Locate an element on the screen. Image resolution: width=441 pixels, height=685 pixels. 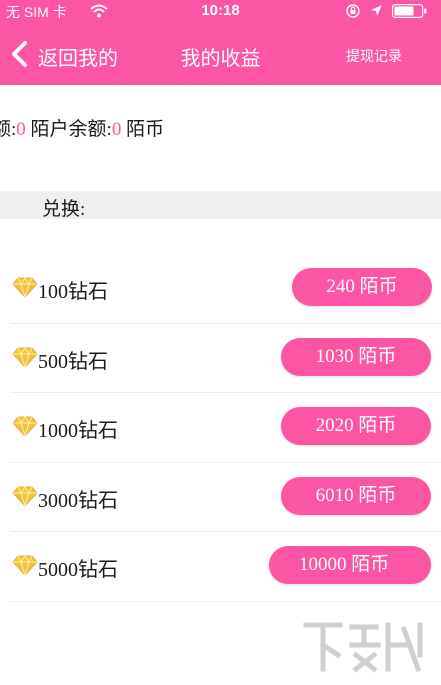
withdraw-history-button: 提现记录 is located at coordinates (374, 56).